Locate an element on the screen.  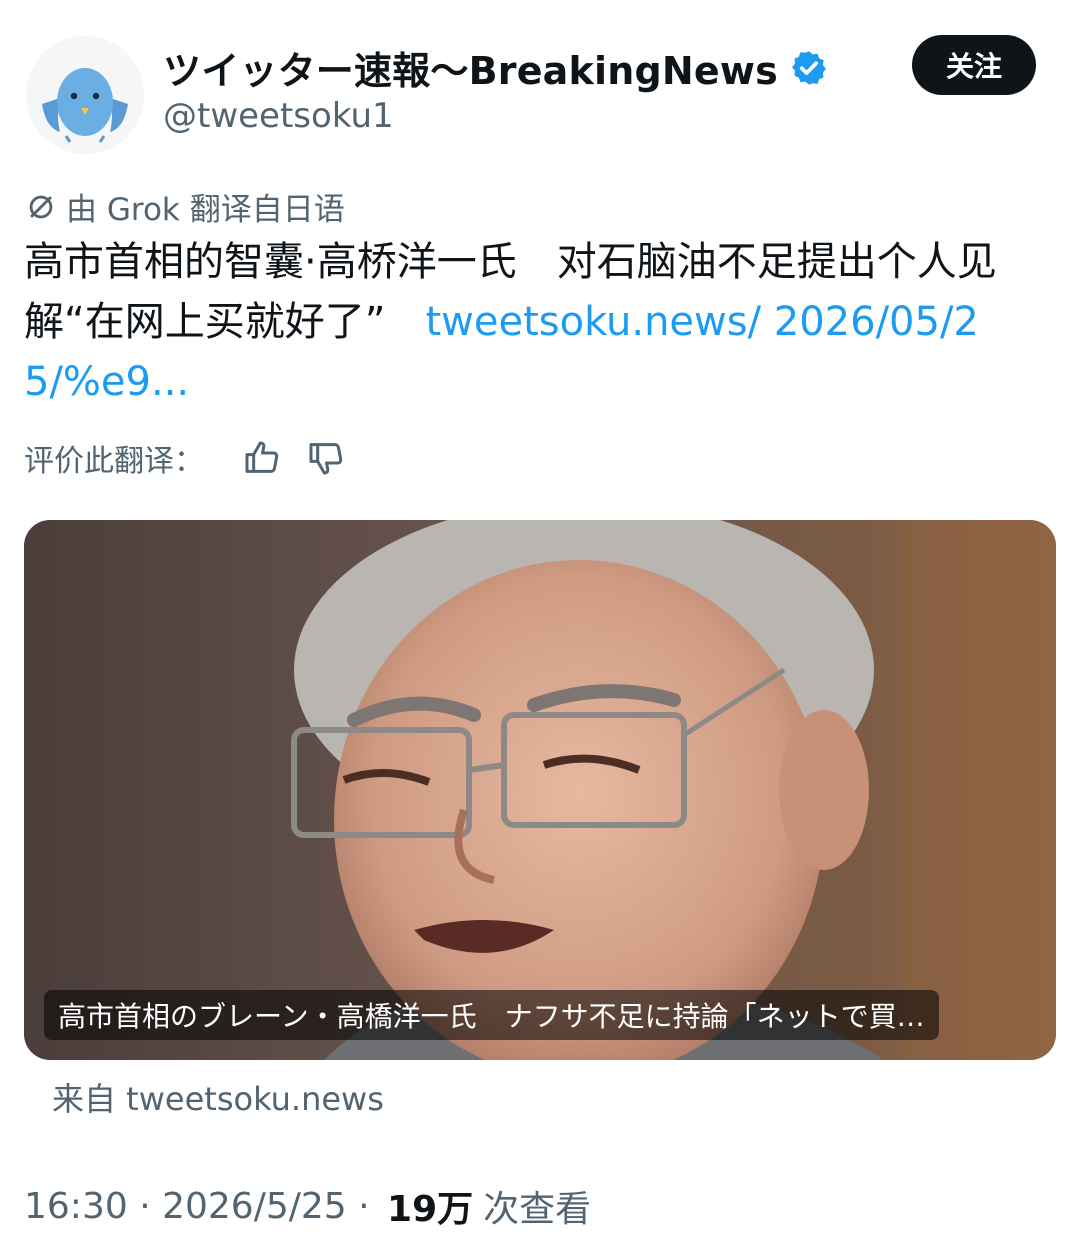
avatar-bird-icon is located at coordinates (85, 95).